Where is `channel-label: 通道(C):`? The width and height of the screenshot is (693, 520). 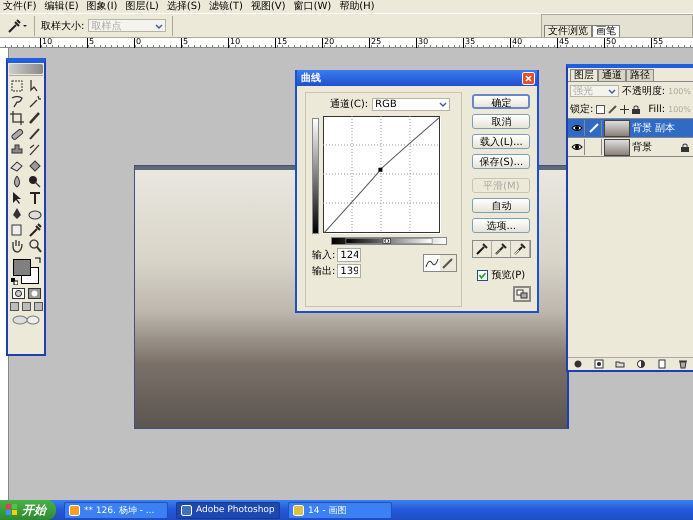 channel-label: 通道(C): is located at coordinates (349, 104).